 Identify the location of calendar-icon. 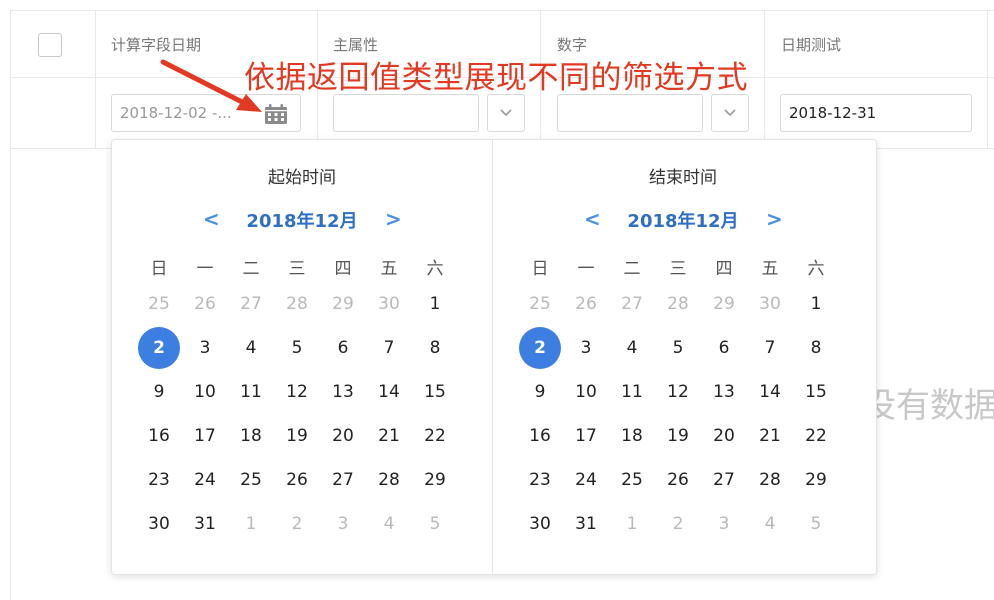
(276, 114).